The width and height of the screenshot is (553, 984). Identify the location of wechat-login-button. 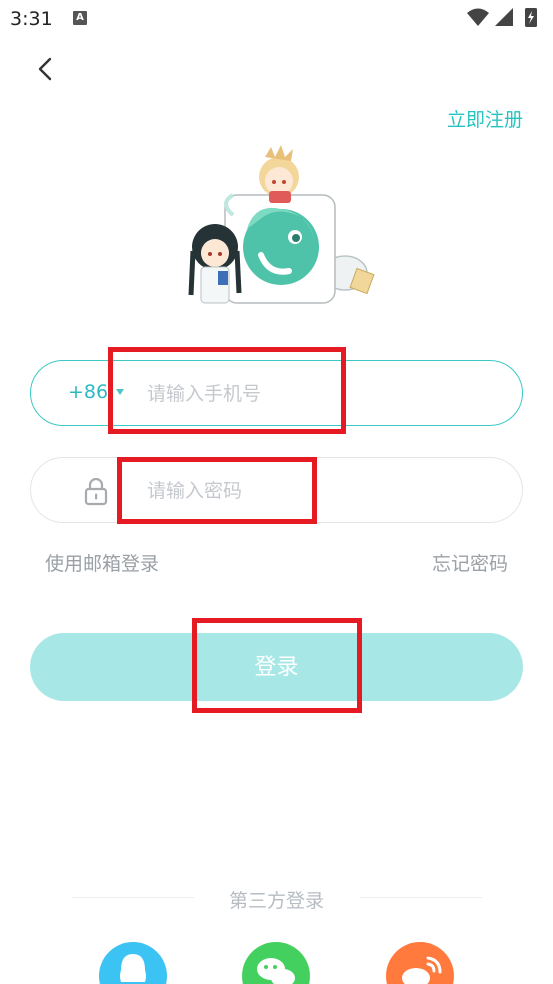
(276, 963).